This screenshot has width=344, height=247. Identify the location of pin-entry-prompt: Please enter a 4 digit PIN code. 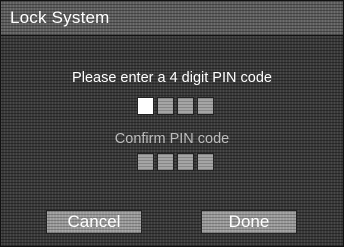
(172, 78).